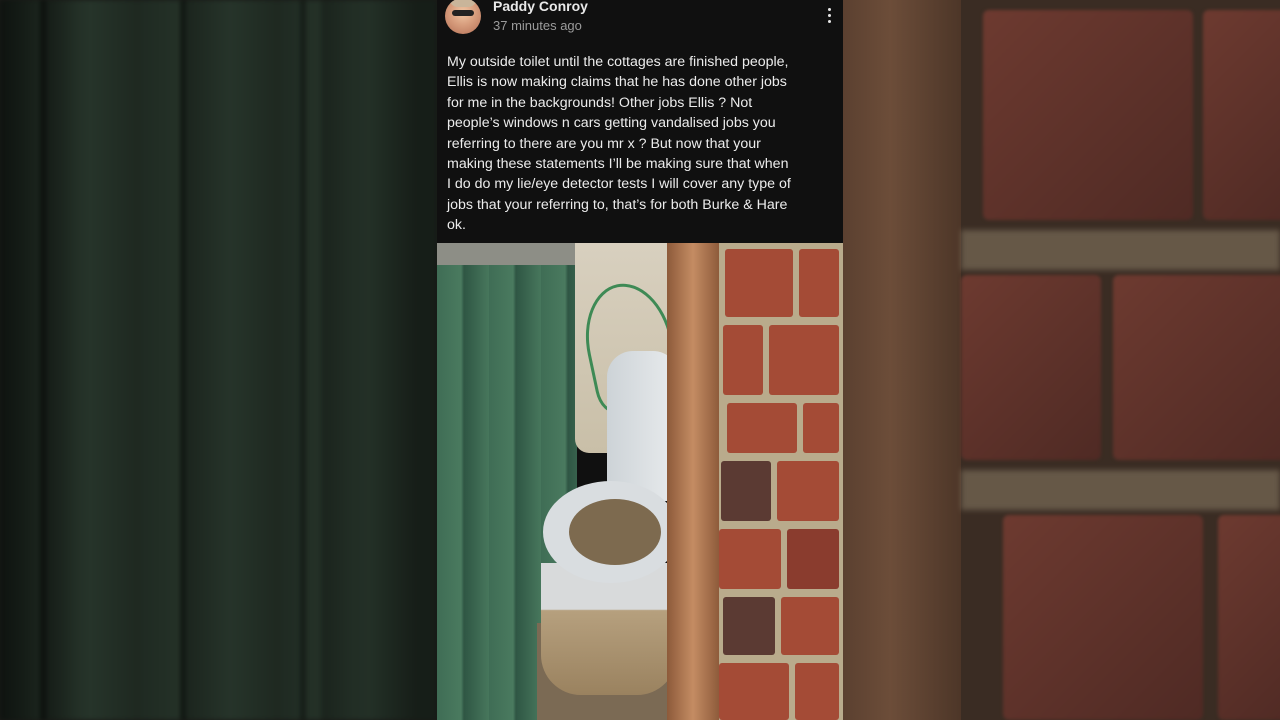  What do you see at coordinates (540, 7) in the screenshot?
I see `author-name: Paddy Conroy` at bounding box center [540, 7].